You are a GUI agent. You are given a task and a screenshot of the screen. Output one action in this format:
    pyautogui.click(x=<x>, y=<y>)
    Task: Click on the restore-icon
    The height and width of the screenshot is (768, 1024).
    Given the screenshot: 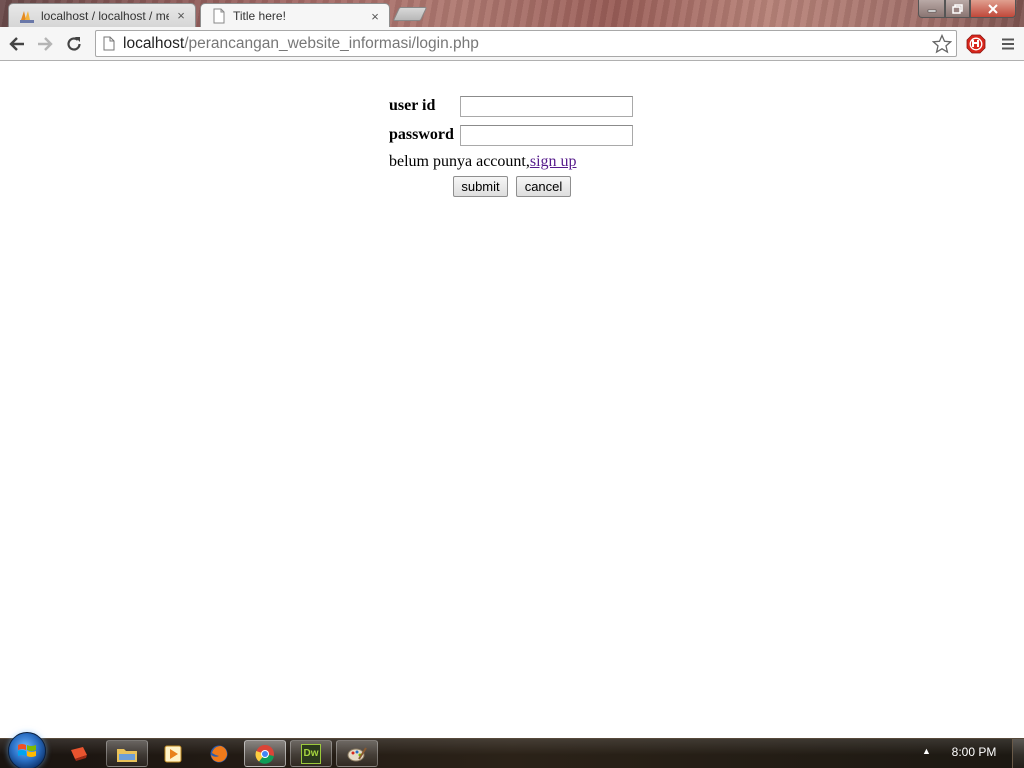 What is the action you would take?
    pyautogui.click(x=957, y=8)
    